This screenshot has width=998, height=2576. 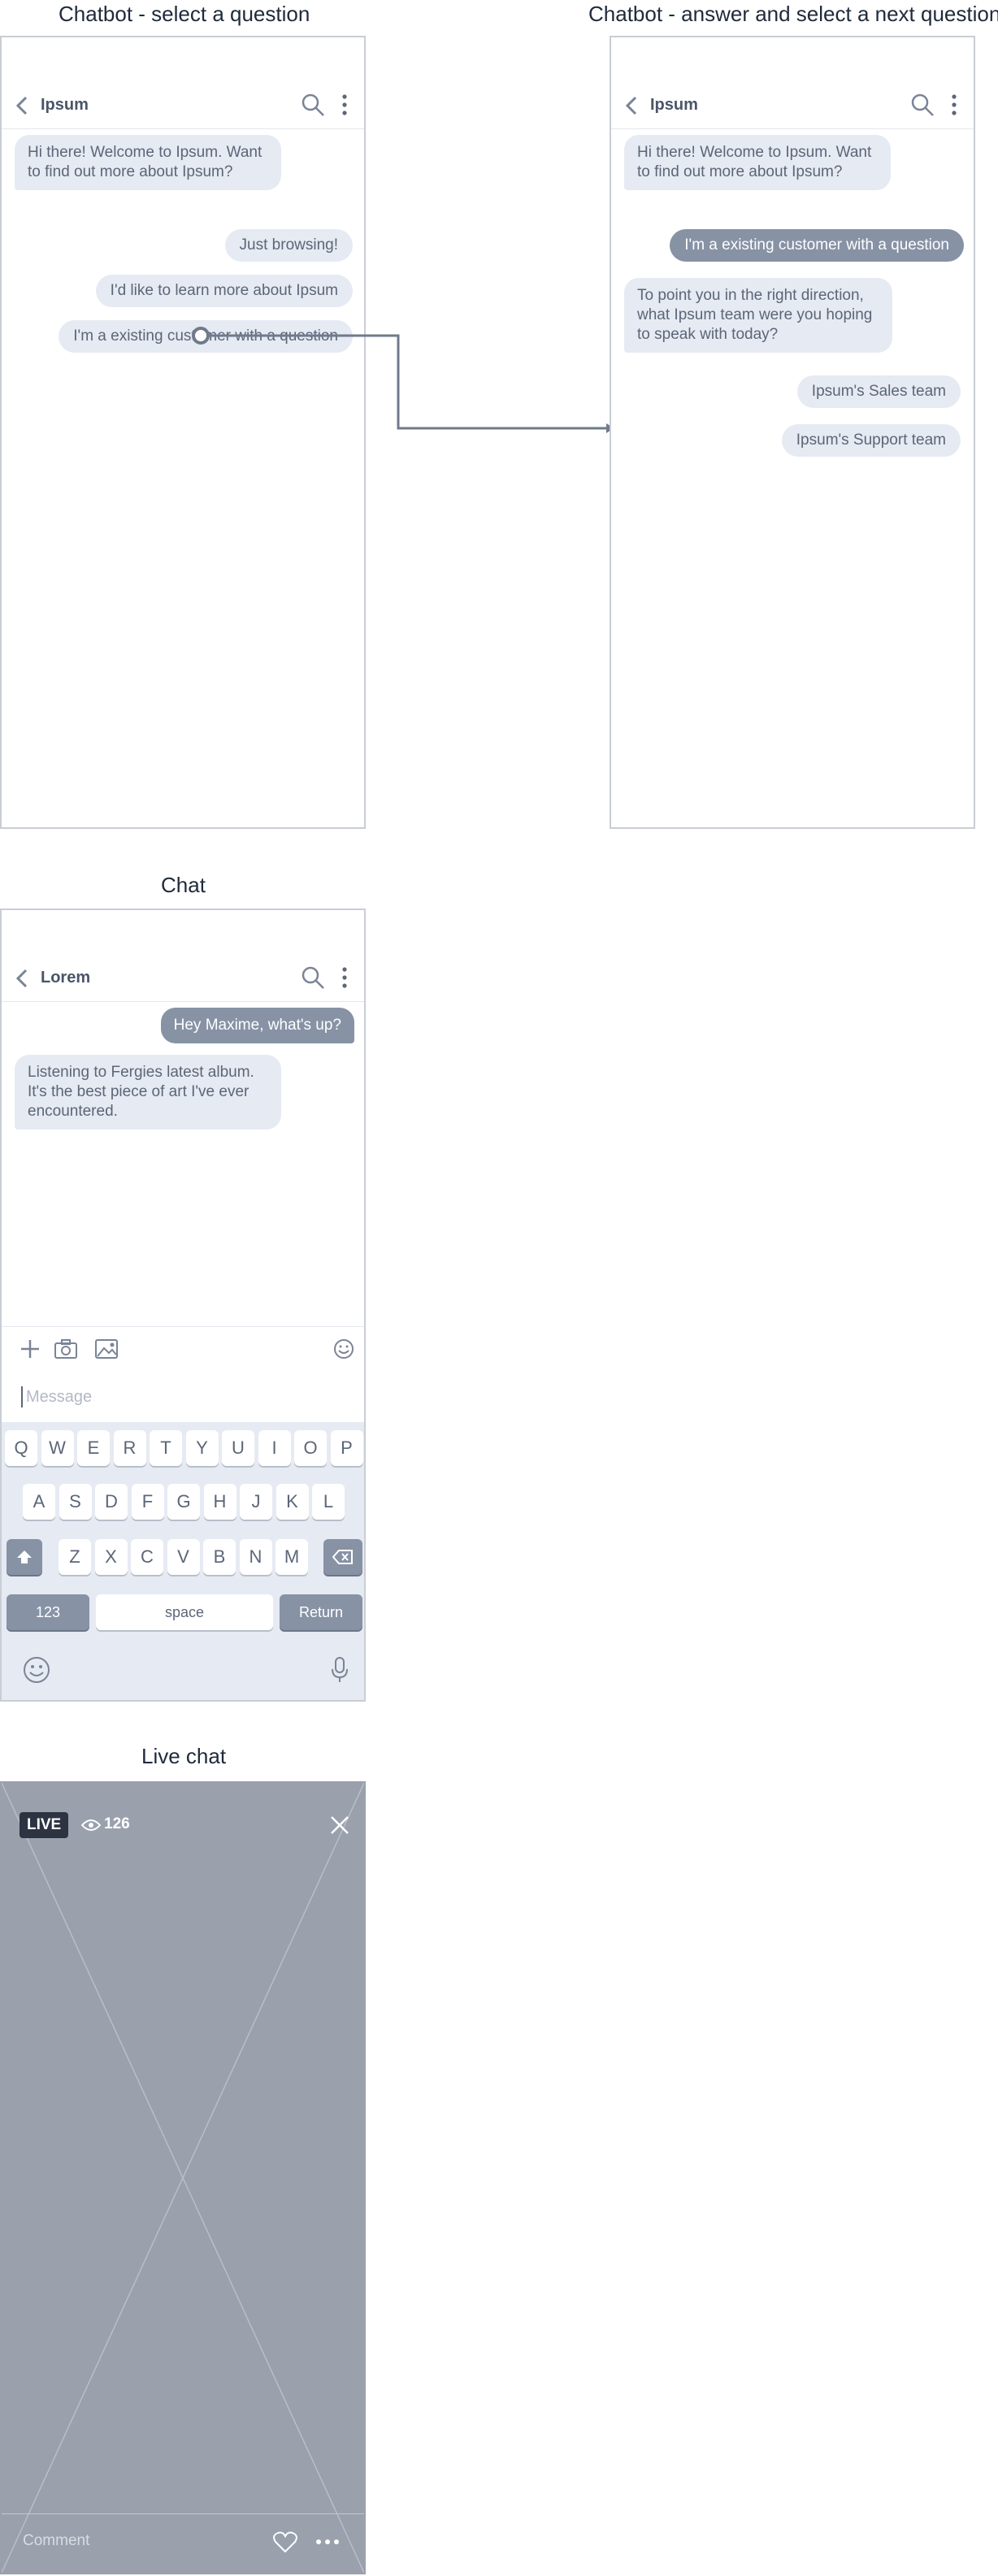 I want to click on key-z: Z, so click(x=75, y=1557).